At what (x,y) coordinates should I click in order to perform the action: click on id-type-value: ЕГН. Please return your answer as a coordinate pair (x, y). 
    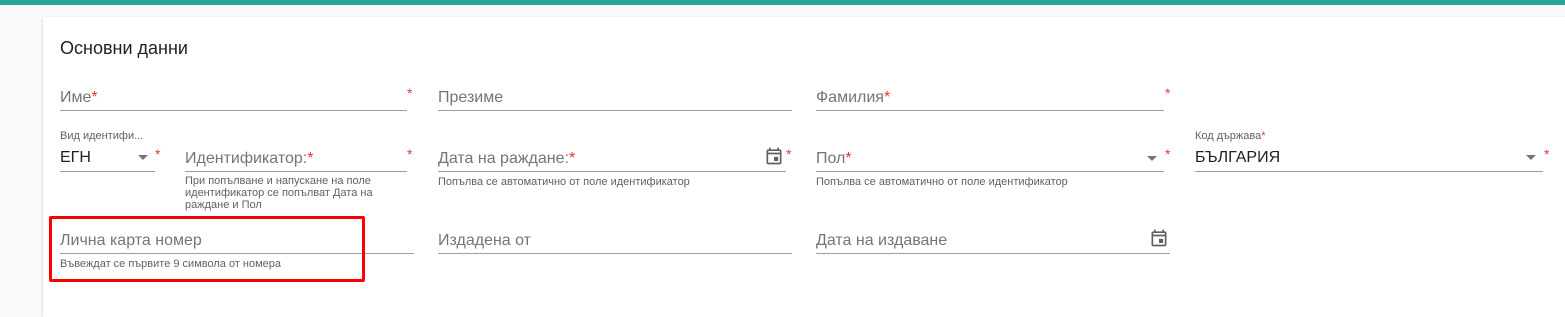
    Looking at the image, I should click on (75, 157).